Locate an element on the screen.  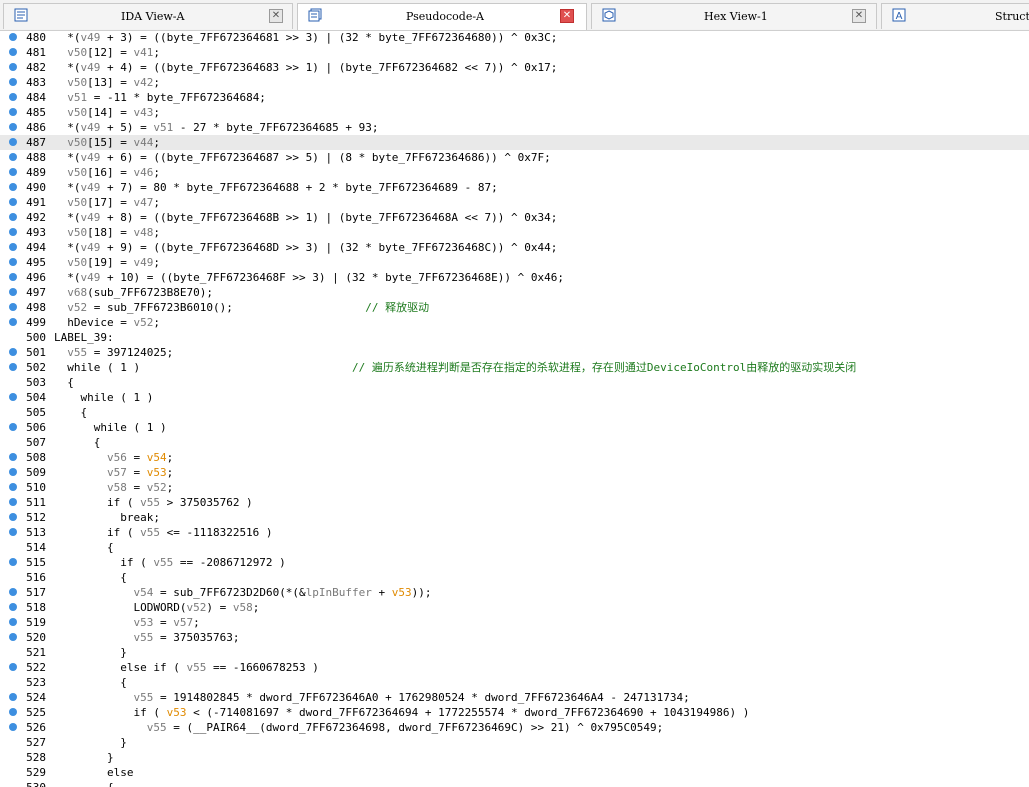
tab-ida-view-a: IDA View-A ✕ is located at coordinates (148, 16).